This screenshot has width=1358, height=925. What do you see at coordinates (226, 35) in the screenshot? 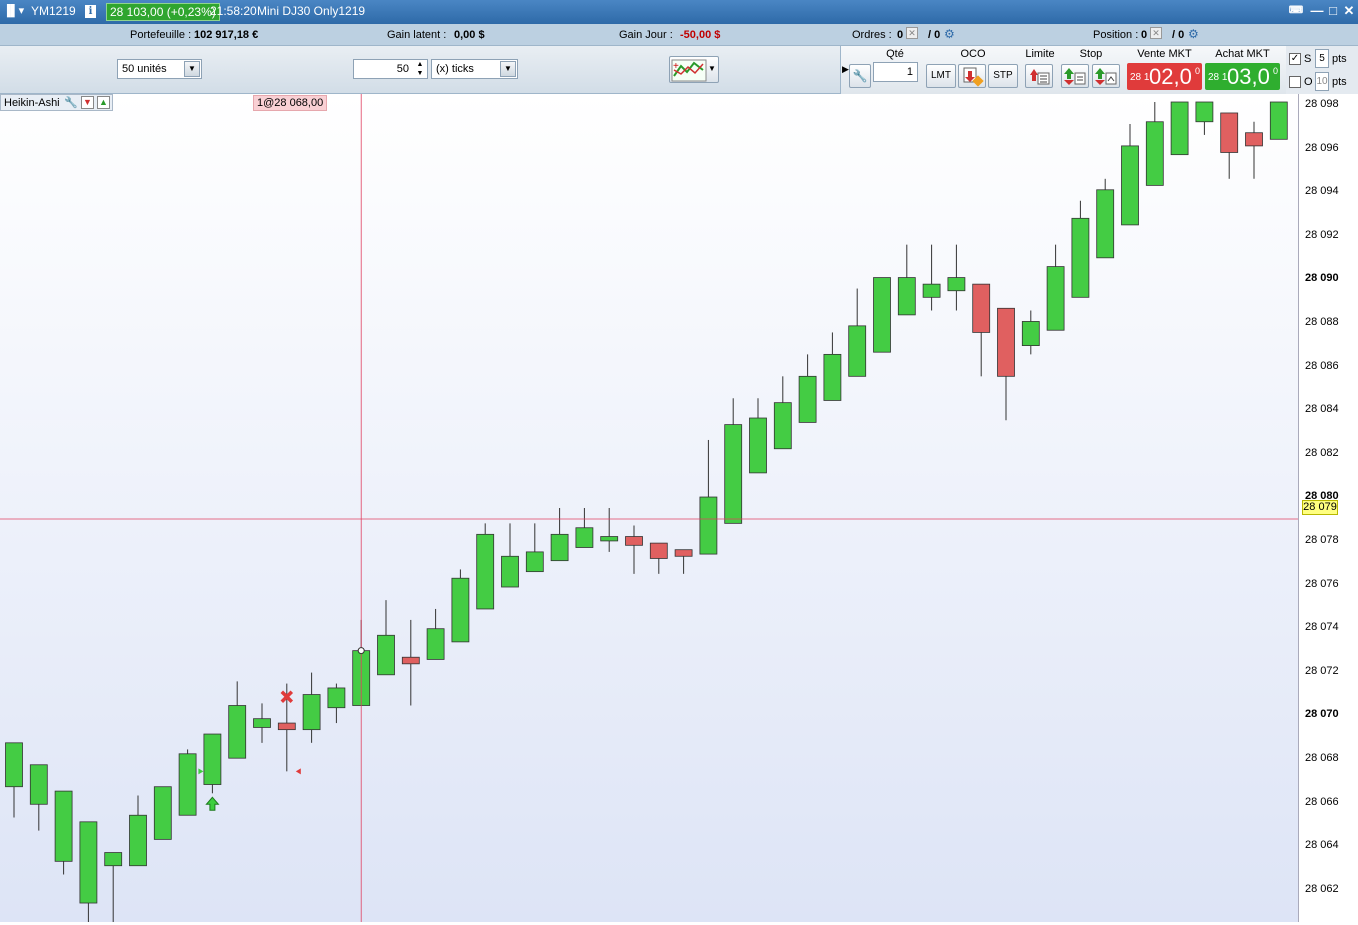
I see `portefeuille-value: 102 917,18 €` at bounding box center [226, 35].